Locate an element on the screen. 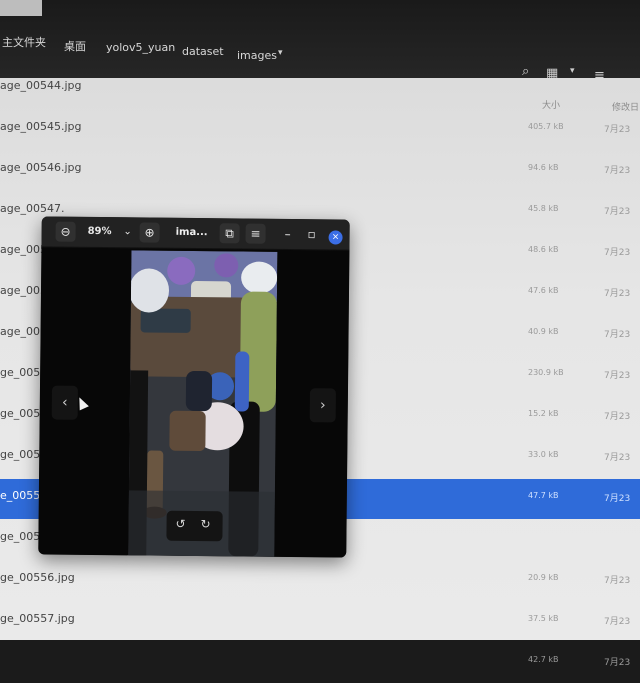 The image size is (640, 683). file-name: age_00546.jpg is located at coordinates (41, 167).